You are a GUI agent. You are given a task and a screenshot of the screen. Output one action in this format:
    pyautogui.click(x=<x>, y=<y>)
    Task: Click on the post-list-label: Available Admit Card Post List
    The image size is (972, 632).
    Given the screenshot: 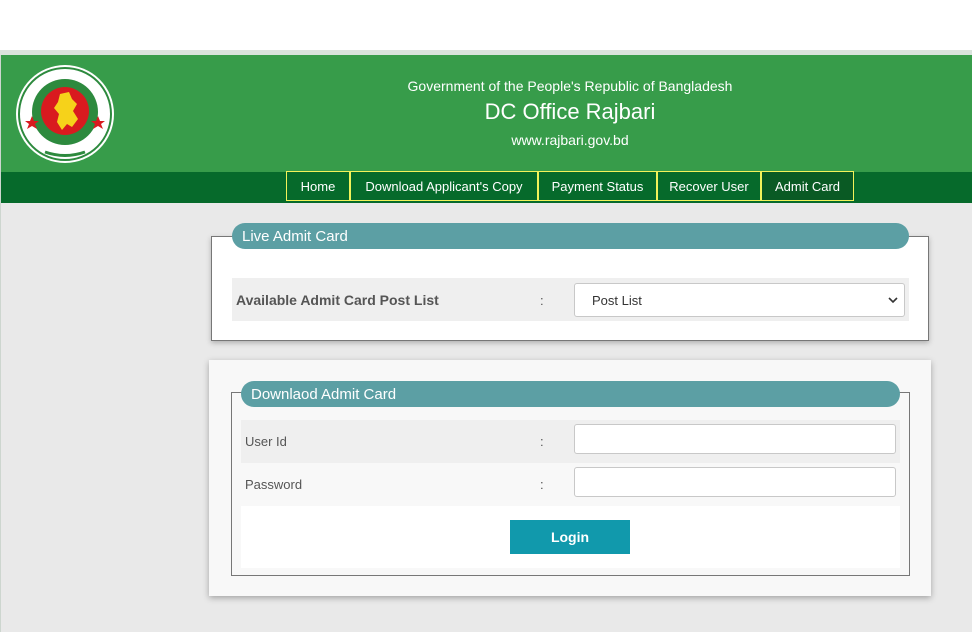 What is the action you would take?
    pyautogui.click(x=337, y=300)
    